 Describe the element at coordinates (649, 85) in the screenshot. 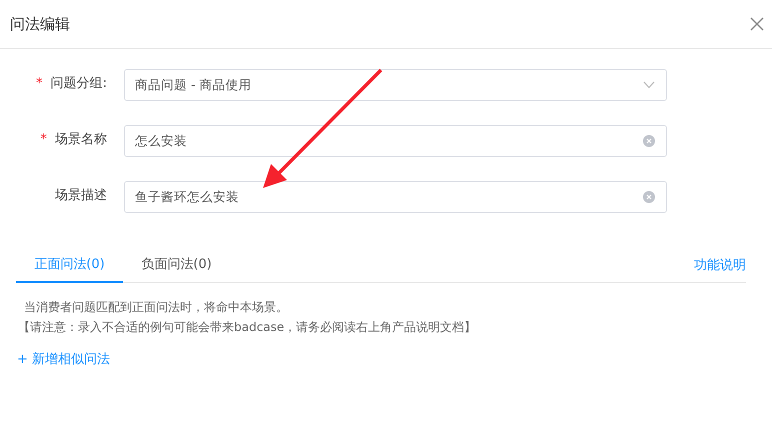

I see `chevron-down-icon` at that location.